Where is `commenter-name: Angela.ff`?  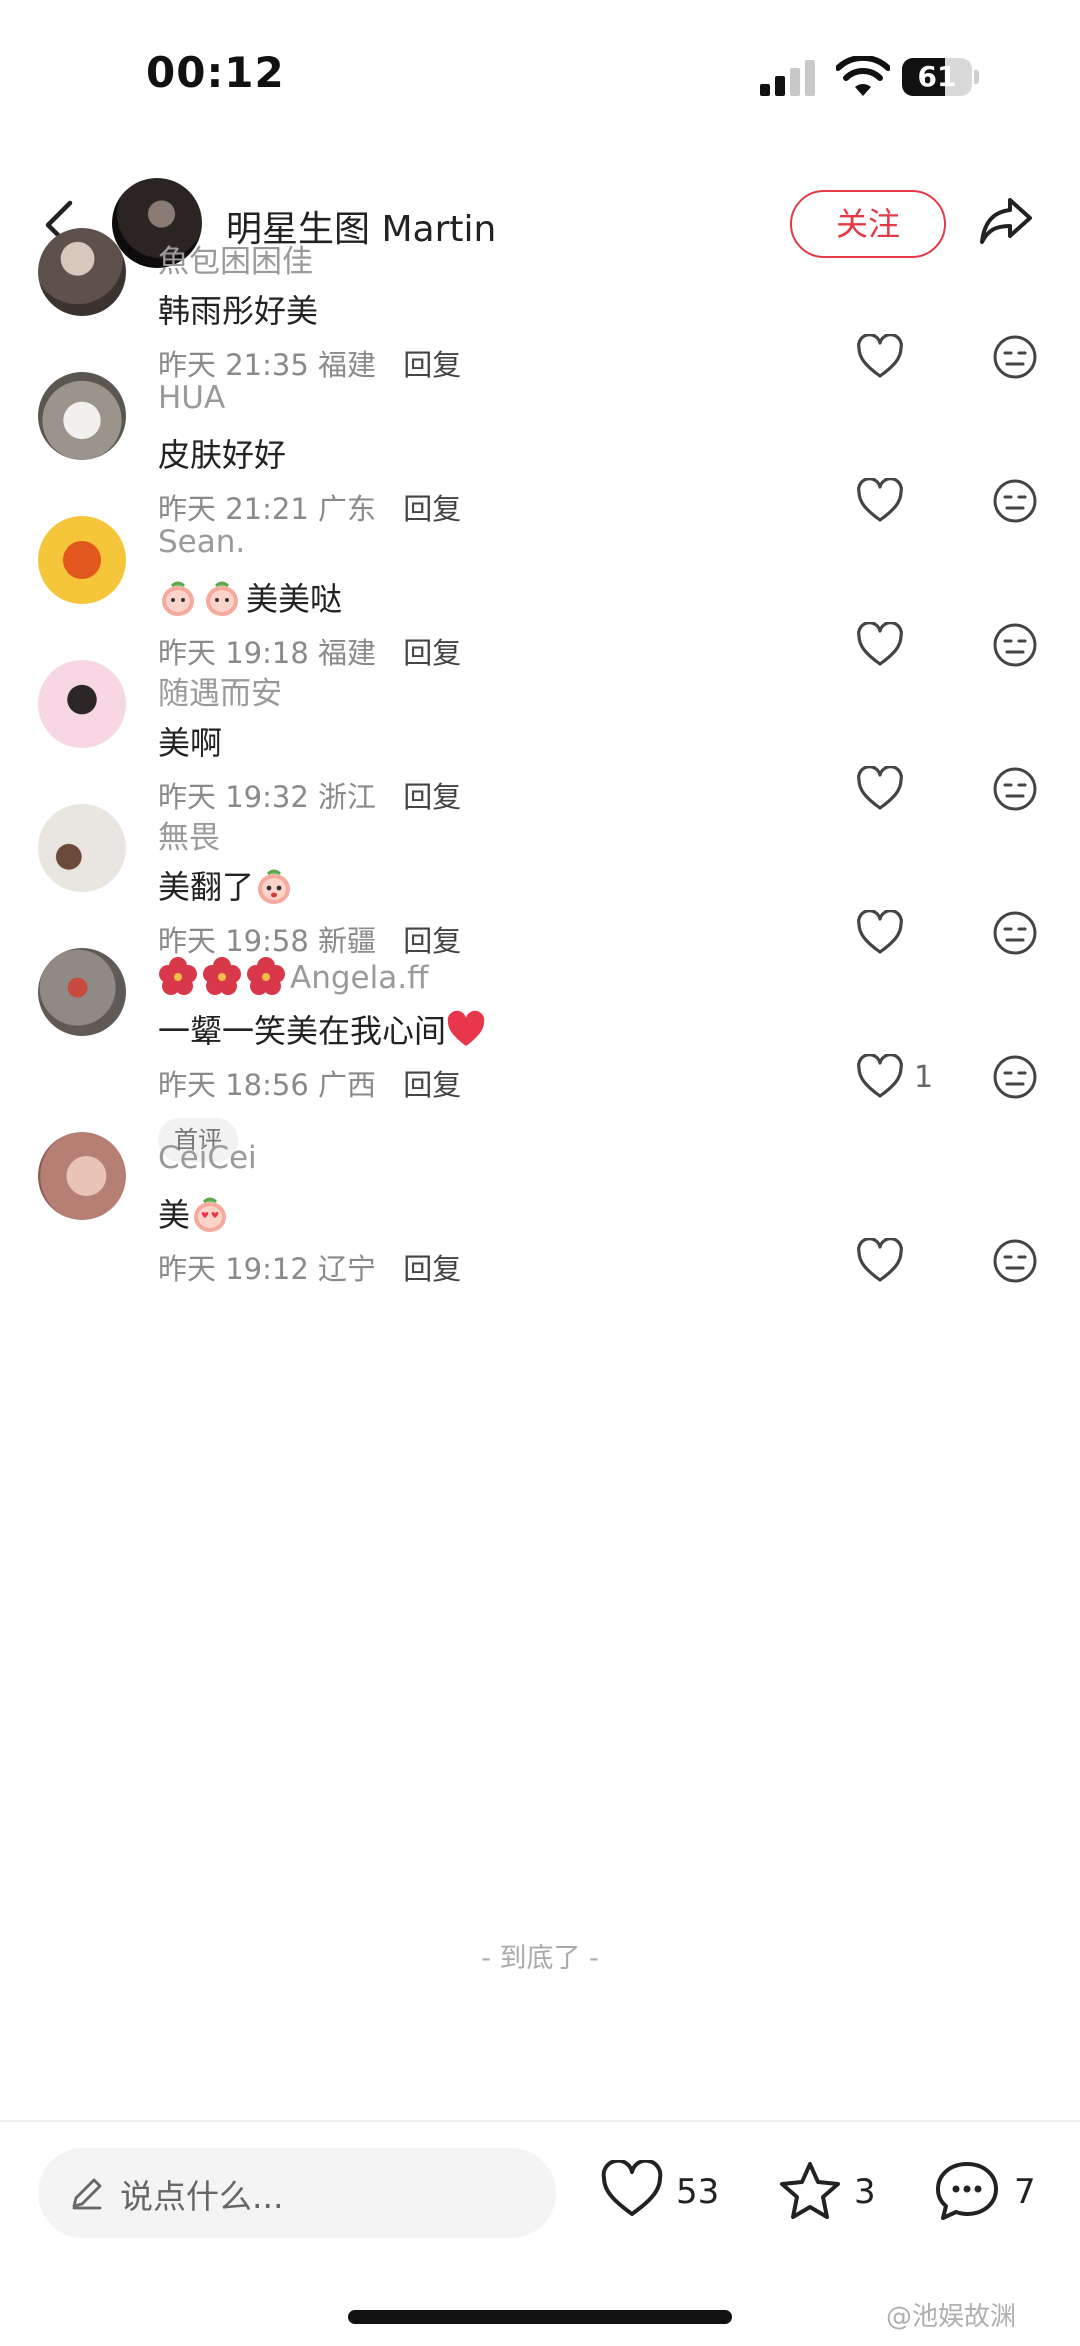 commenter-name: Angela.ff is located at coordinates (293, 976).